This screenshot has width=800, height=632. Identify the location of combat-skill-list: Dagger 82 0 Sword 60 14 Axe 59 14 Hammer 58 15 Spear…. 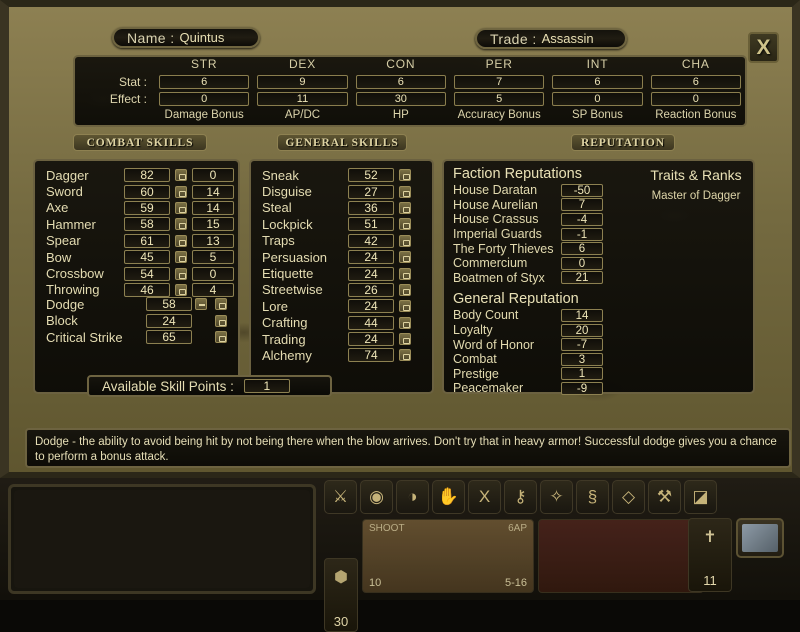
(136, 229).